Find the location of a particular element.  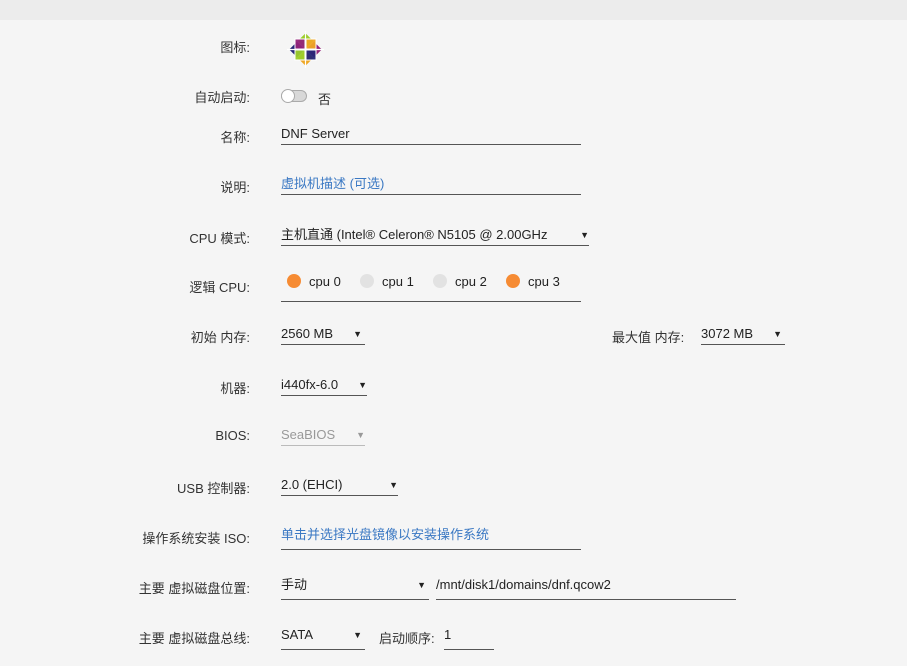

max-memory-select: 3072 MB ▼ is located at coordinates (743, 334).